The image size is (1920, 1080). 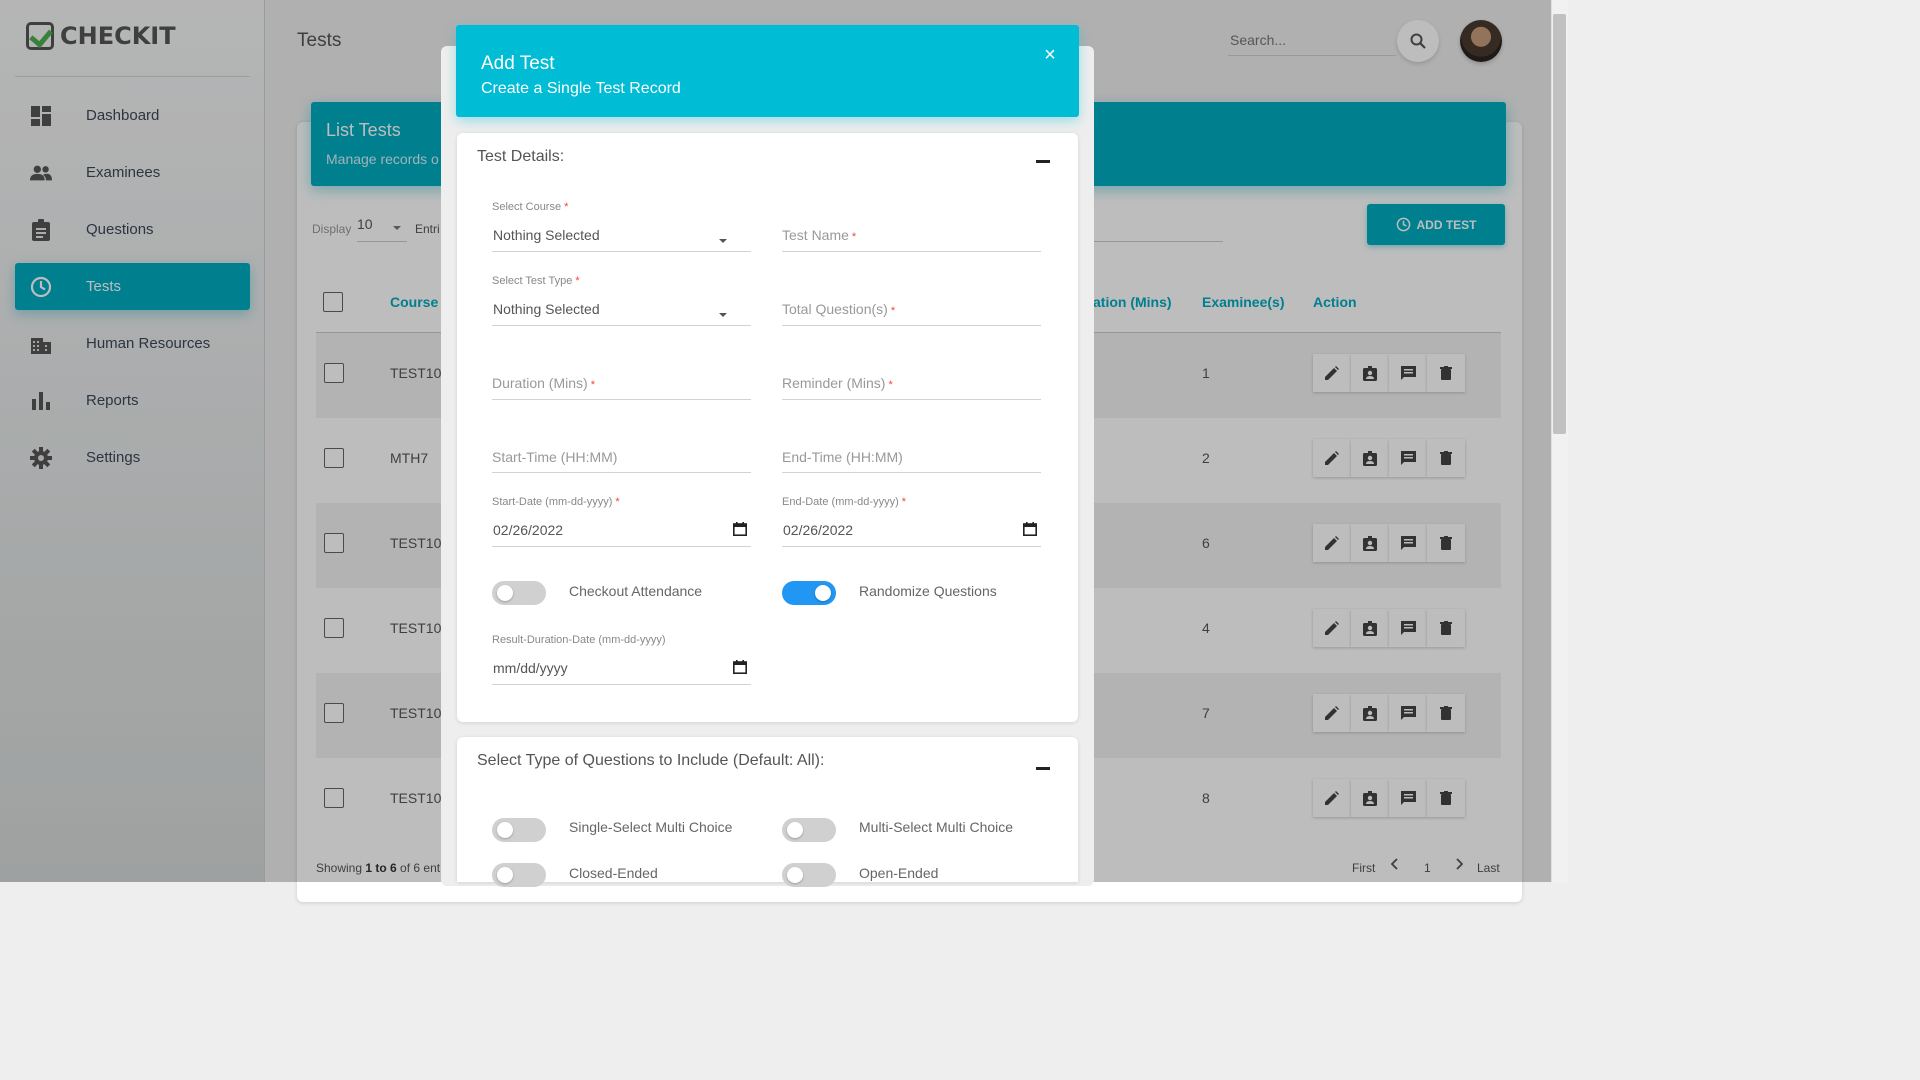 I want to click on close-icon: ×, so click(x=1050, y=55).